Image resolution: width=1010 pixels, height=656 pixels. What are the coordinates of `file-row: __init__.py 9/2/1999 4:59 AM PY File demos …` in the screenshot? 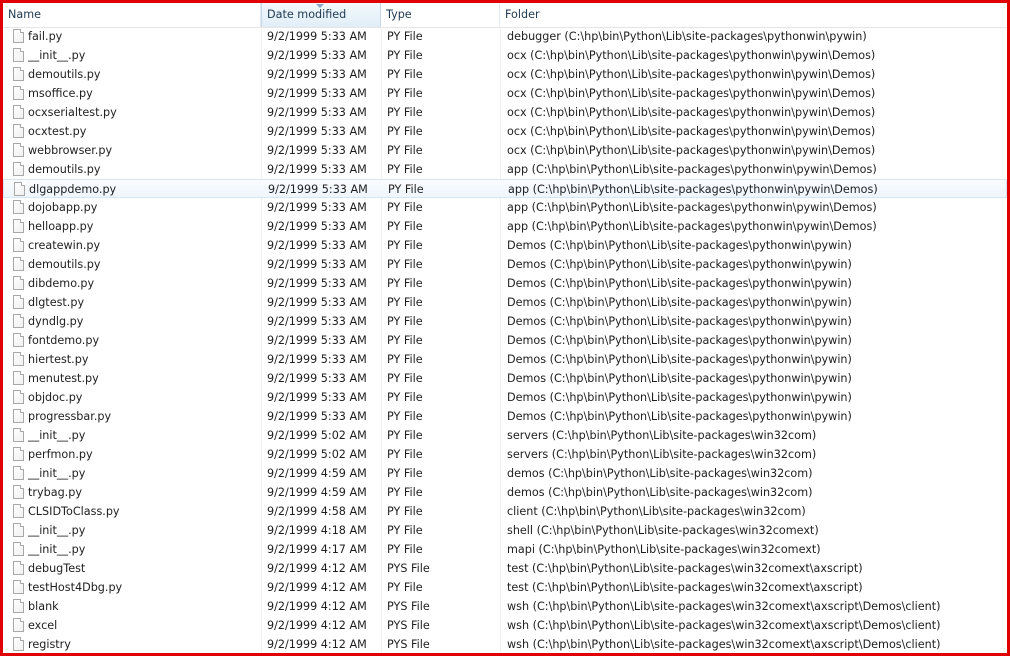 It's located at (505, 473).